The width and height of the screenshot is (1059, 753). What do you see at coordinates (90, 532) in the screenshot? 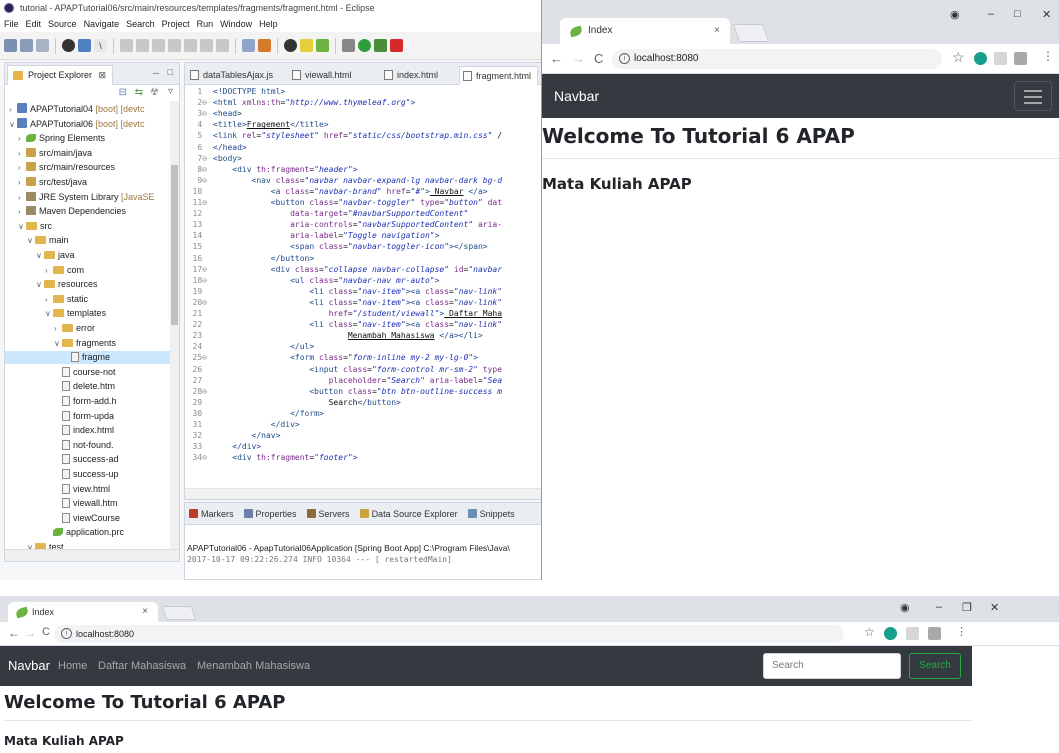
I see `tree-item: application.prc` at bounding box center [90, 532].